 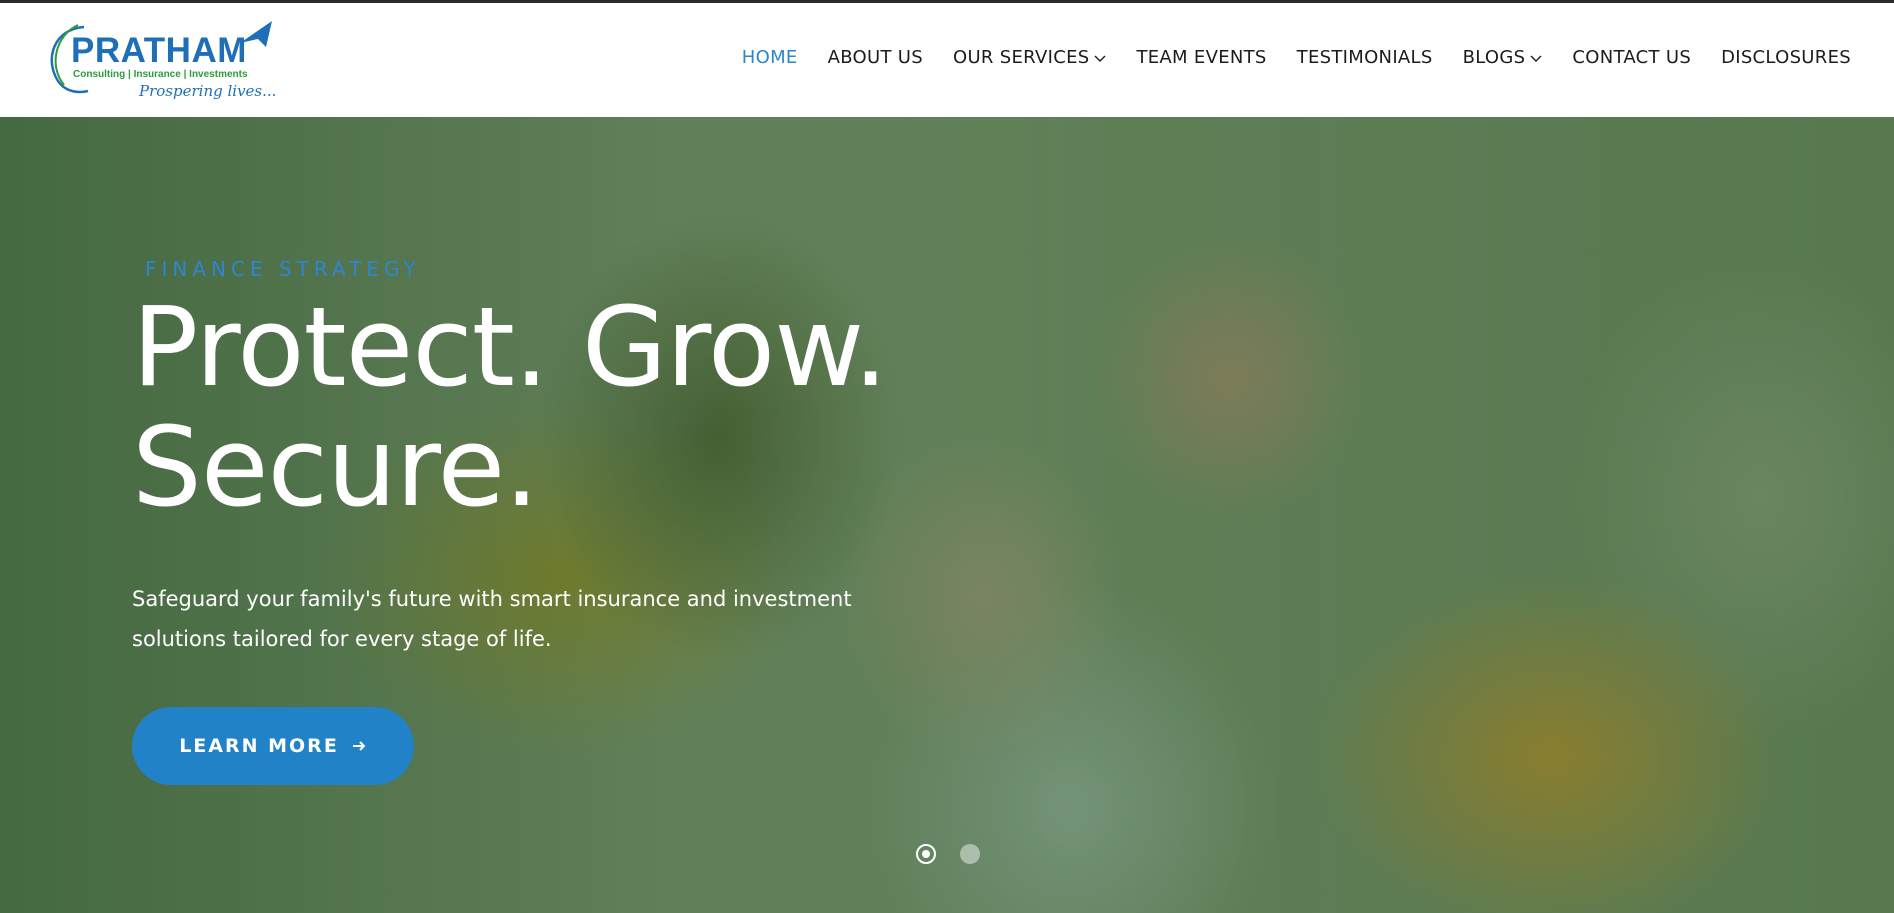 I want to click on hero-headline-line1: Protect. Grow., so click(x=510, y=347).